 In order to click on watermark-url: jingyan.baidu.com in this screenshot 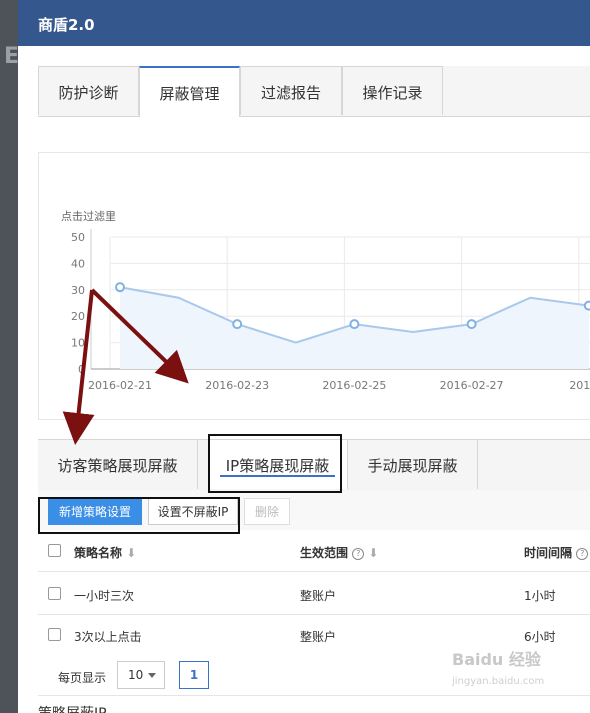, I will do `click(498, 681)`.